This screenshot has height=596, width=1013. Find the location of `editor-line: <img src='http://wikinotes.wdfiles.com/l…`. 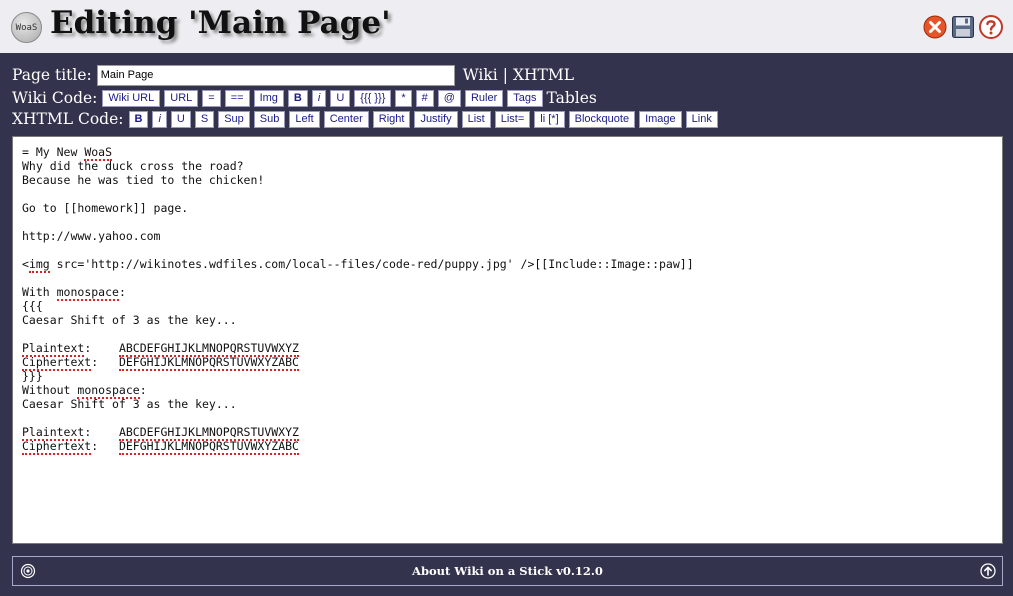

editor-line: <img src='http://wikinotes.wdfiles.com/l… is located at coordinates (358, 265).